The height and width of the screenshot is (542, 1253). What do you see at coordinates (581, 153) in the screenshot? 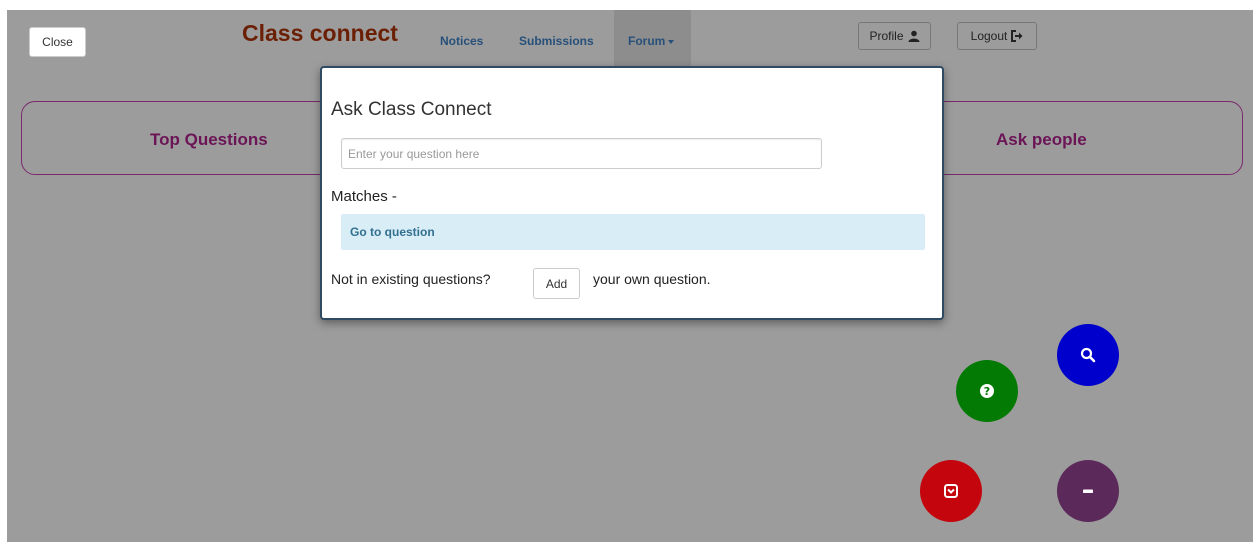
I see `question-input` at bounding box center [581, 153].